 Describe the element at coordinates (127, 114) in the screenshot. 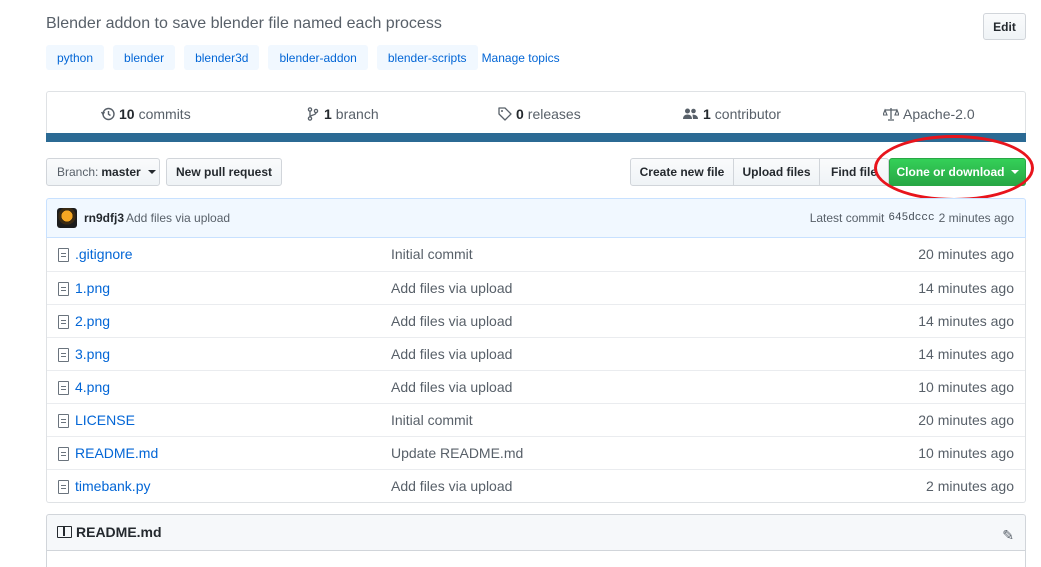

I see `commits-count: 10` at that location.